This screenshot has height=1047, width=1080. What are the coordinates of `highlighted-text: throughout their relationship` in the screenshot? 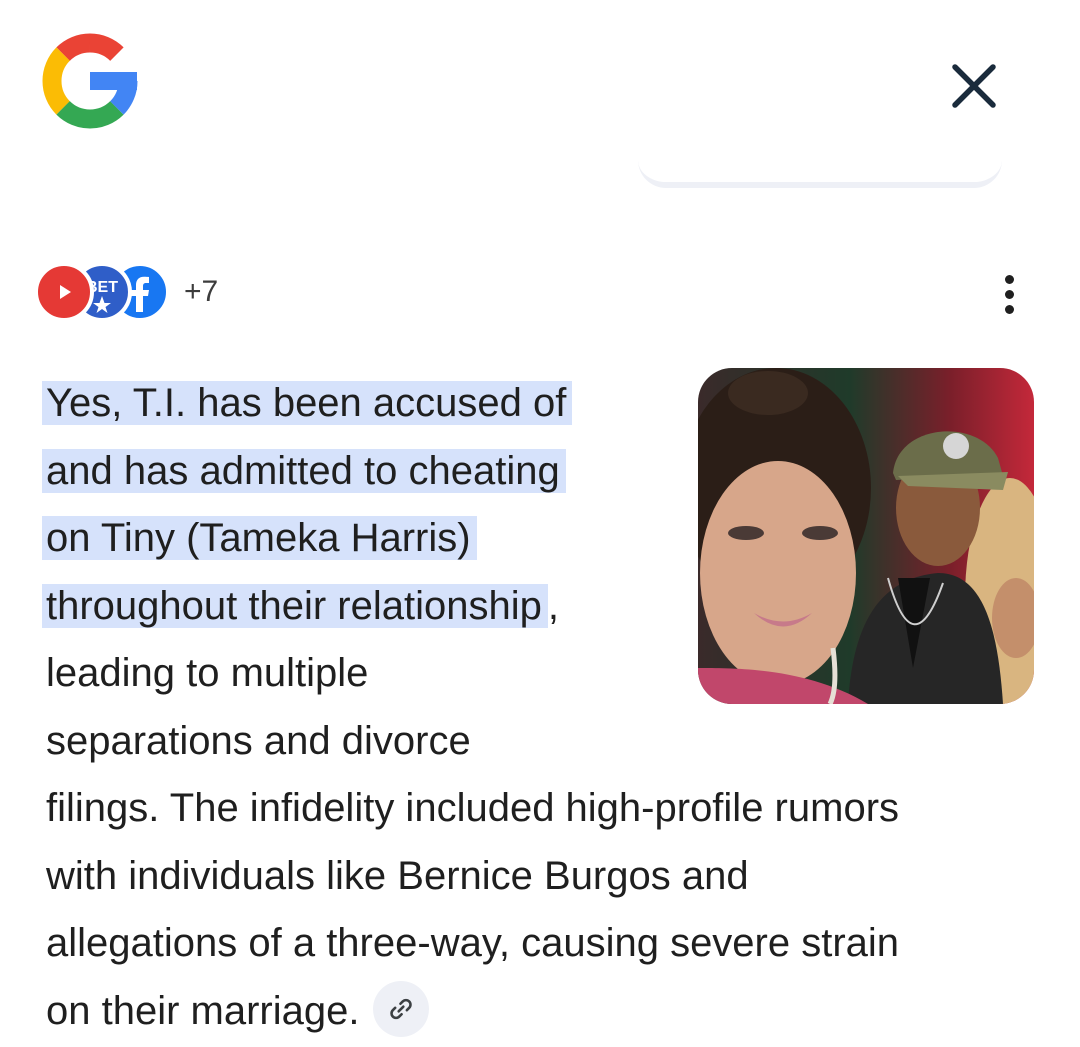 It's located at (295, 605).